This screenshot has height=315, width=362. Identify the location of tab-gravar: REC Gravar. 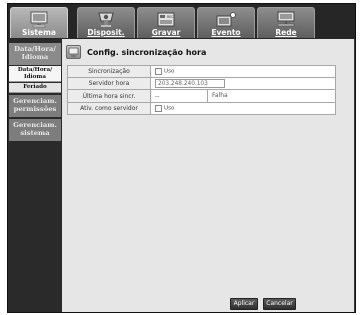
(166, 22).